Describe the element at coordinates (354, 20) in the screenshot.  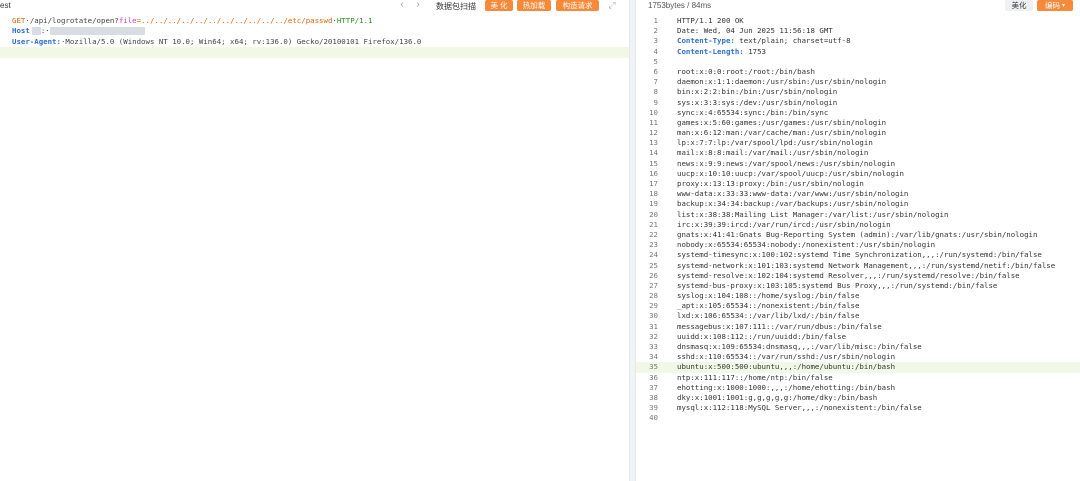
I see `http-protocol: HTTP/1.1` at that location.